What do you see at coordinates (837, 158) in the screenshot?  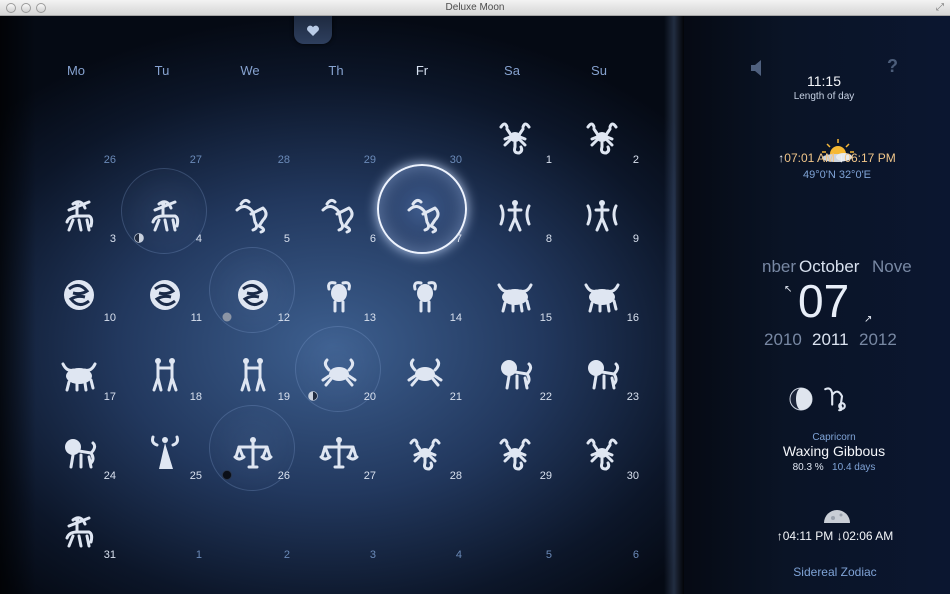 I see `sun-times: ↑07:01 AM ↓06:17 PM` at bounding box center [837, 158].